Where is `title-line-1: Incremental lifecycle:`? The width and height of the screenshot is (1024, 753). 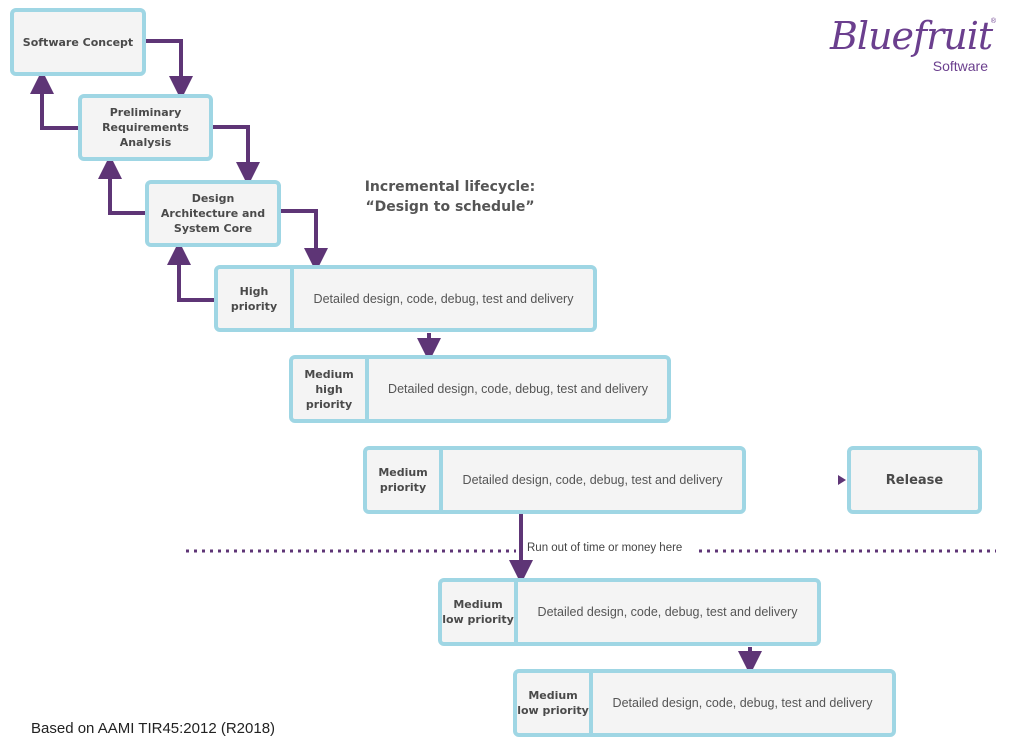
title-line-1: Incremental lifecycle: is located at coordinates (450, 187).